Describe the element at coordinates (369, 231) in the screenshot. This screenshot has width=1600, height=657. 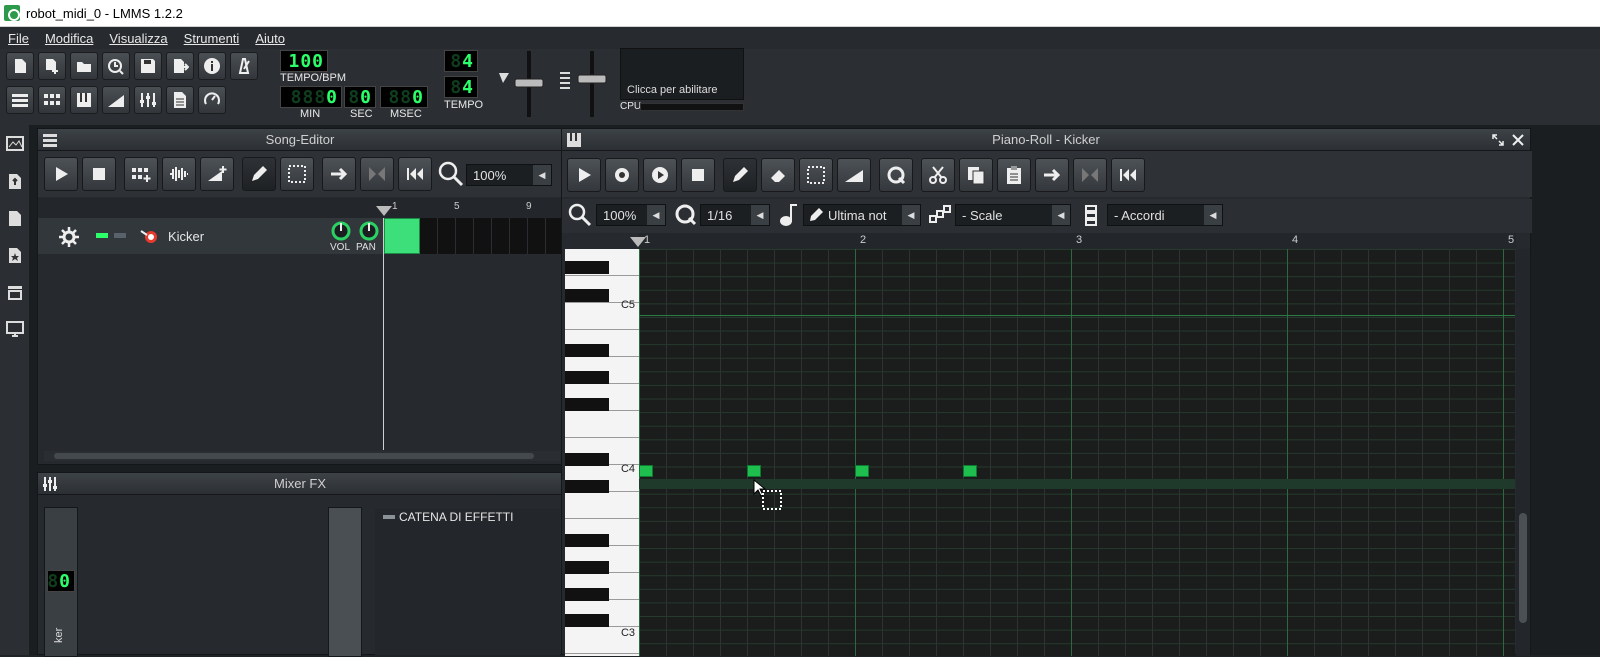
I see `pan-knob` at that location.